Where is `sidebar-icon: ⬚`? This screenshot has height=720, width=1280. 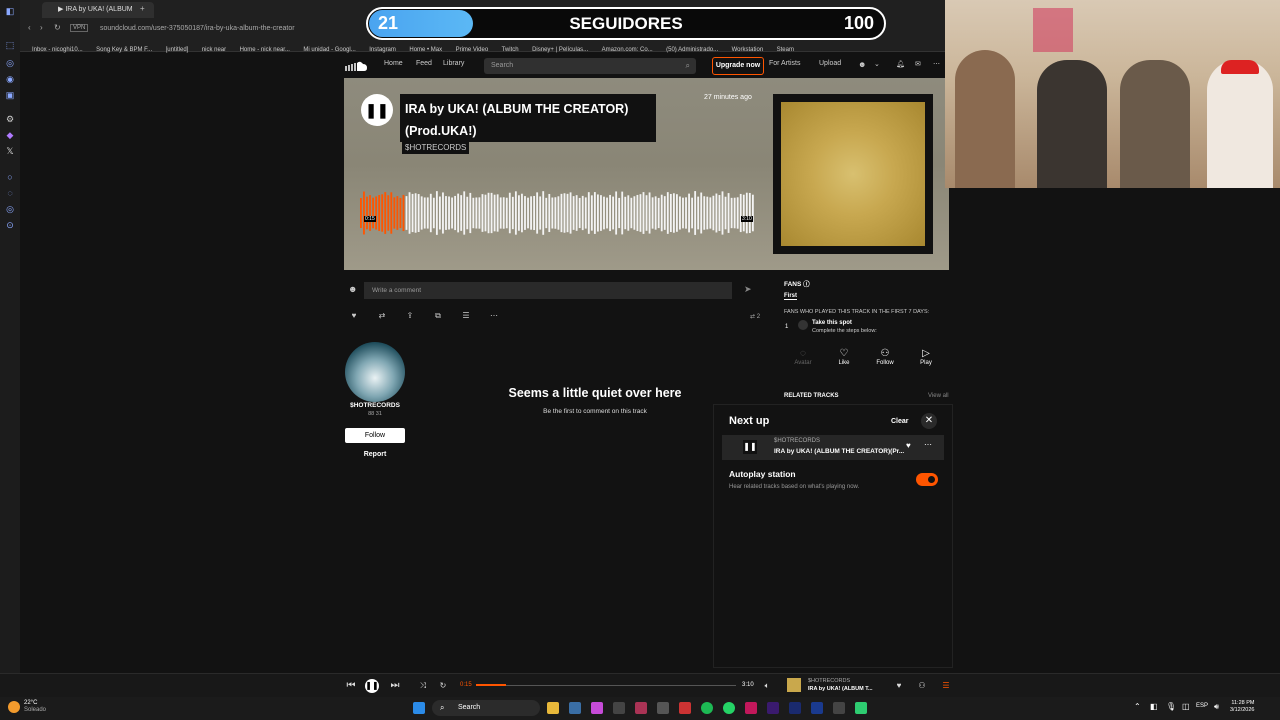
sidebar-icon: ⬚ is located at coordinates (10, 45).